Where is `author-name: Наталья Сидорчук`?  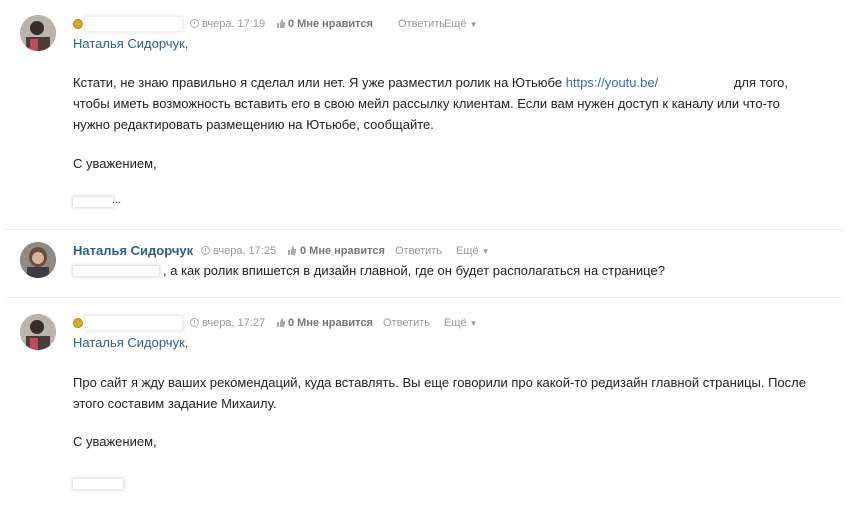
author-name: Наталья Сидорчук is located at coordinates (133, 251).